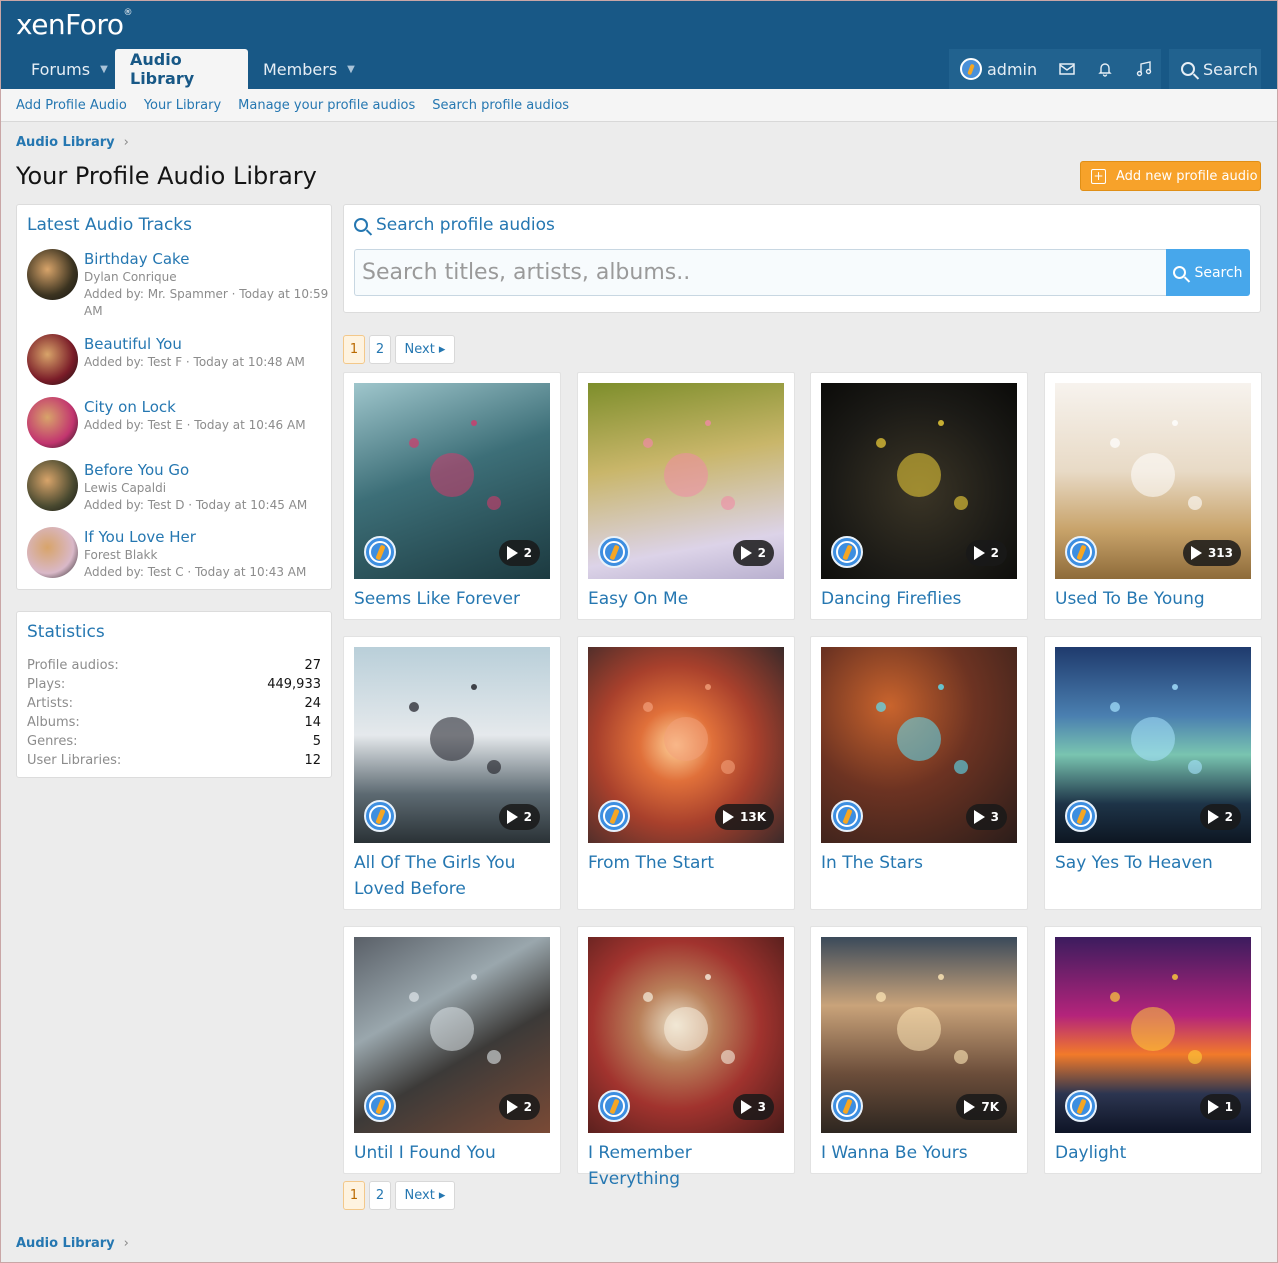  Describe the element at coordinates (72, 1243) in the screenshot. I see `breadcrumb-footer: Audio Library ›` at that location.